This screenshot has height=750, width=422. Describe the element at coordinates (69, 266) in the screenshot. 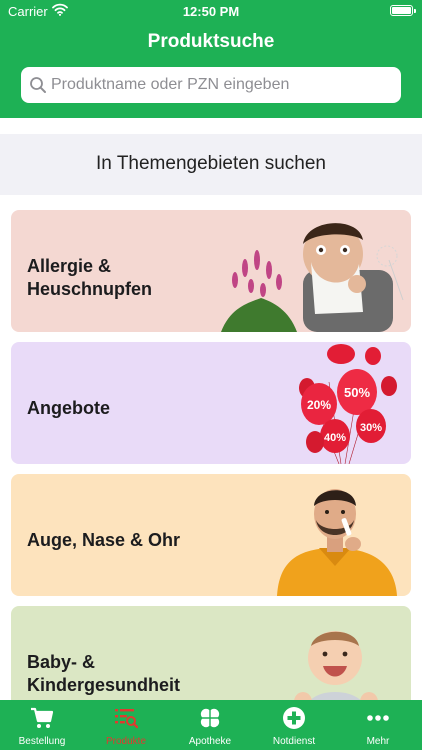

I see `category-label-line: Allergie &` at that location.